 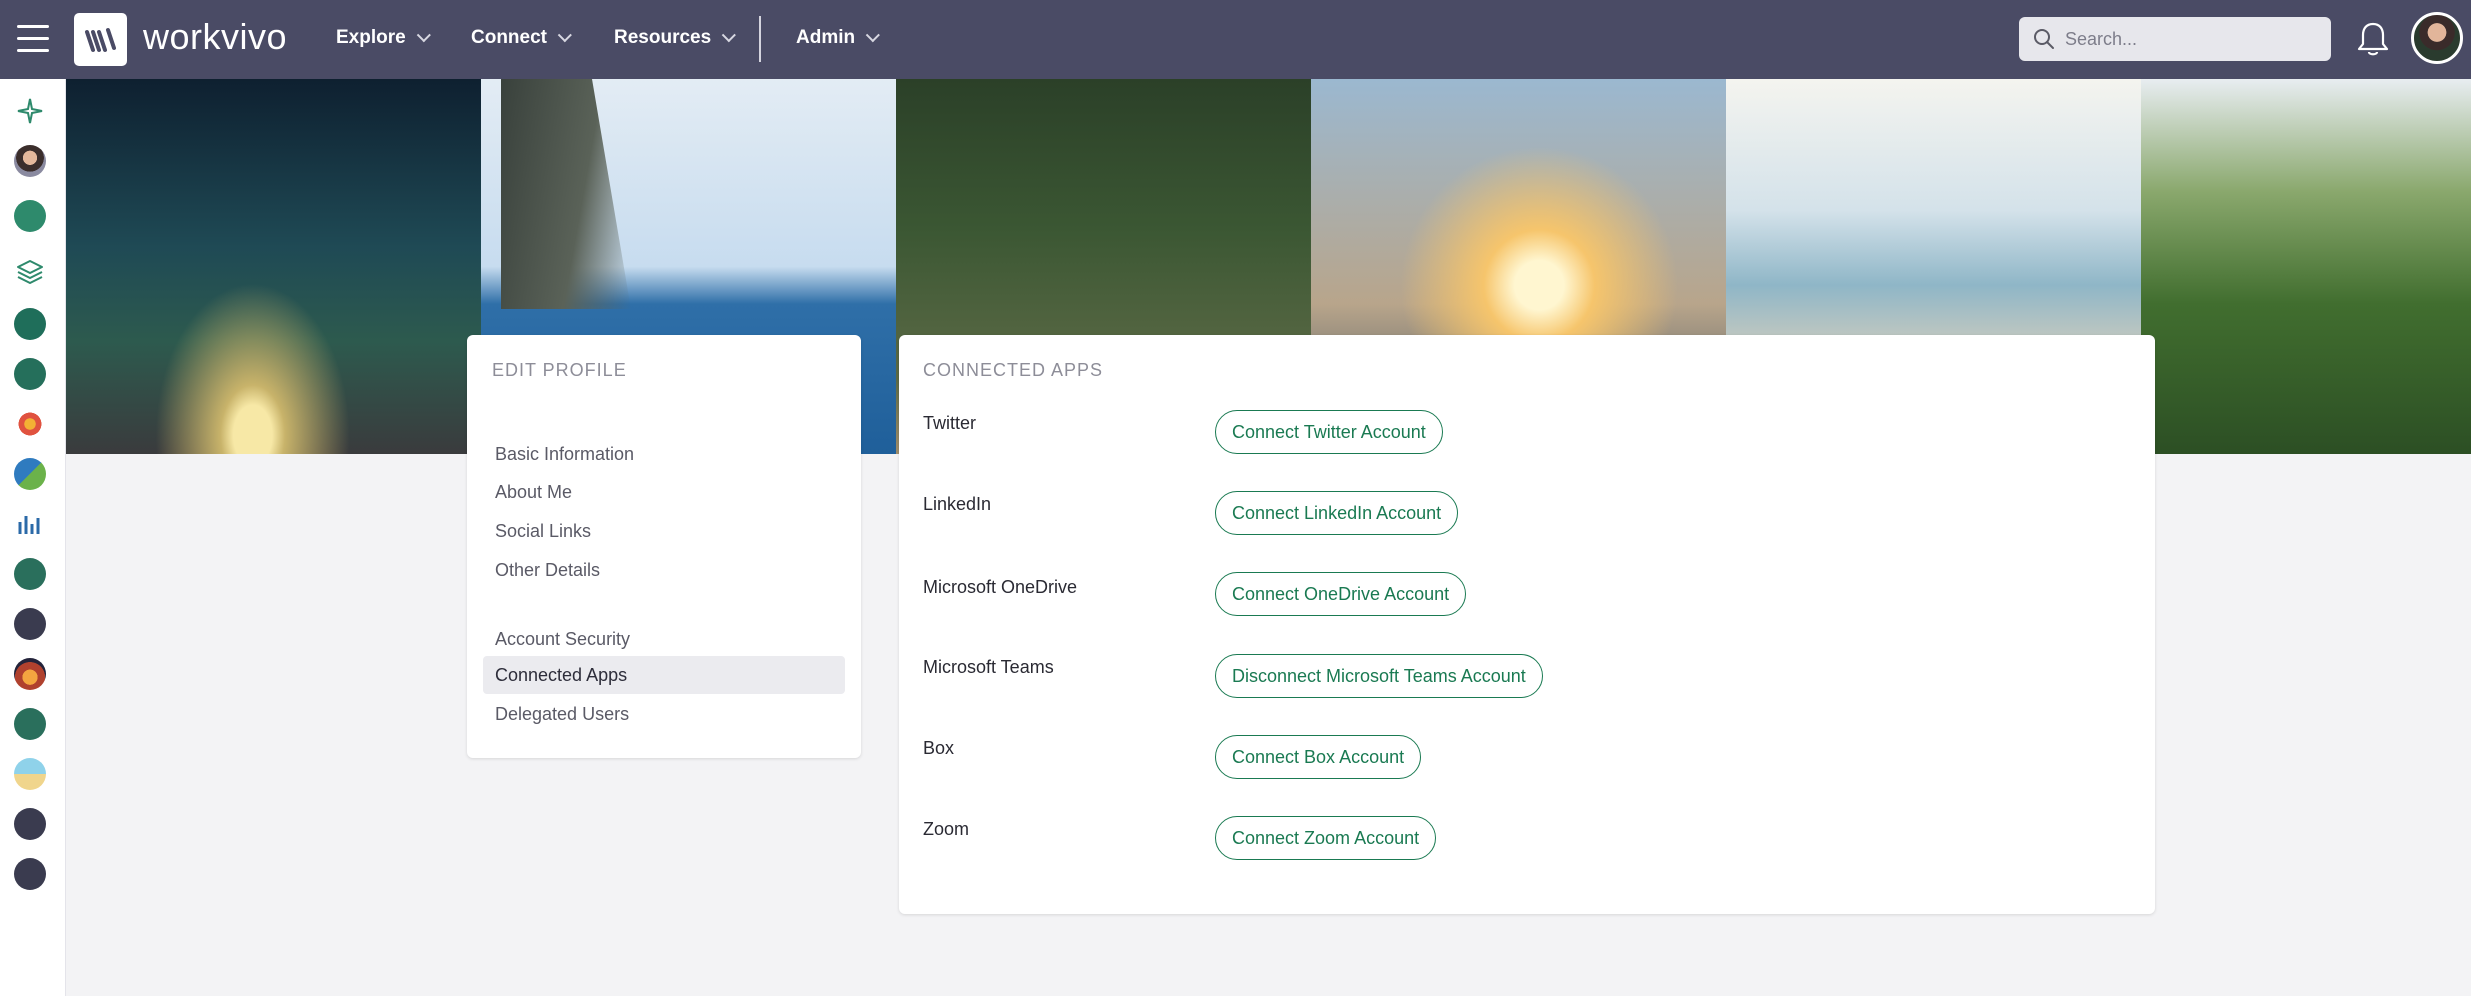 I want to click on user-avatar, so click(x=2437, y=38).